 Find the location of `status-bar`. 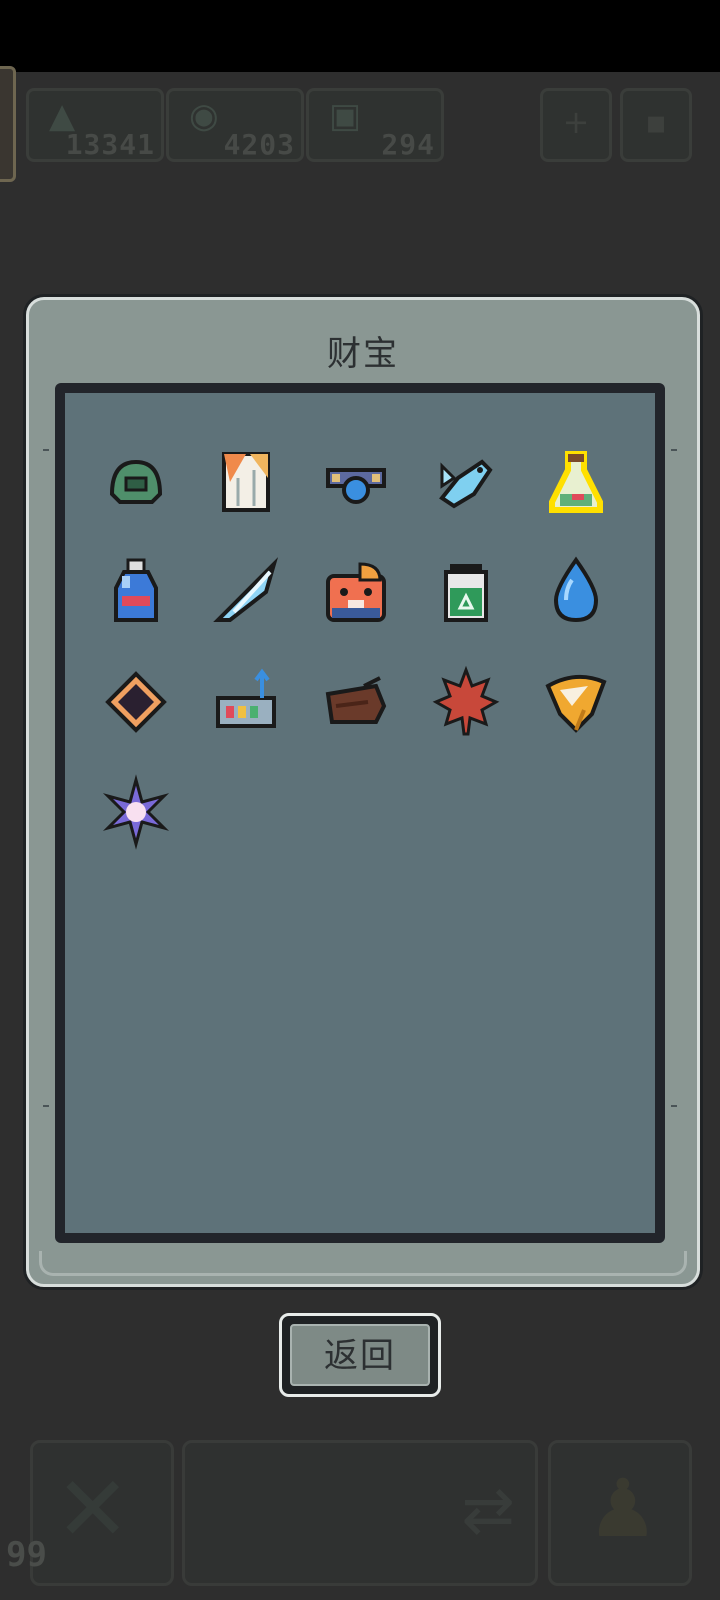

status-bar is located at coordinates (360, 36).